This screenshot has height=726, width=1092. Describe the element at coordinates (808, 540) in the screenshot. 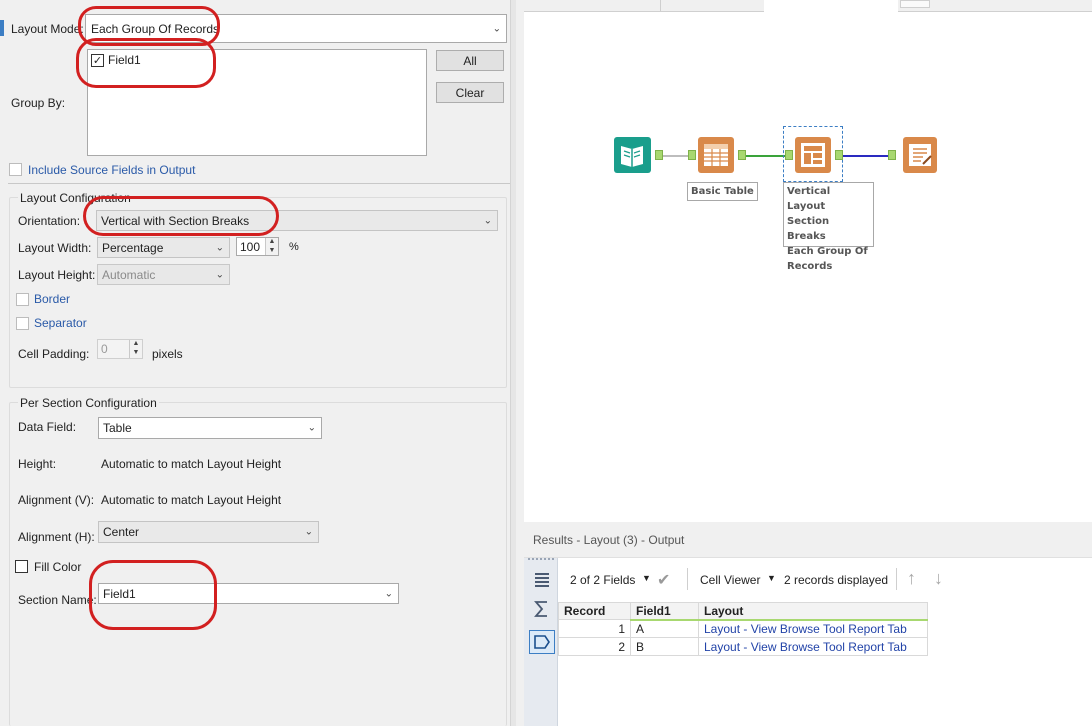

I see `results-title-bar: Results - Layout (3) - Output` at that location.